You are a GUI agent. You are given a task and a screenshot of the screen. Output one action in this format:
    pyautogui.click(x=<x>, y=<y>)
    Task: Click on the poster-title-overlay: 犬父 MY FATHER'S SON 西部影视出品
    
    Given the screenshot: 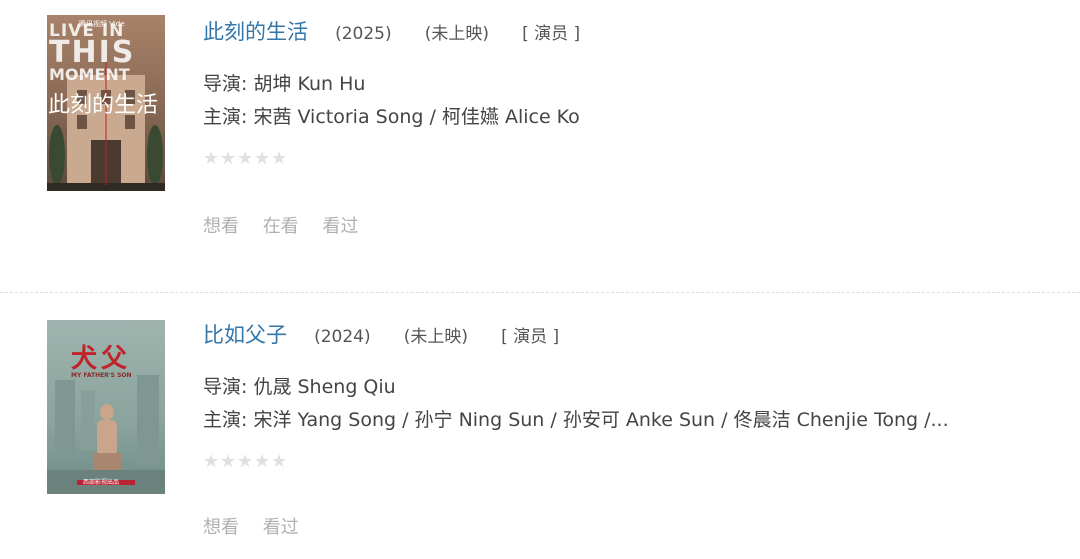 What is the action you would take?
    pyautogui.click(x=106, y=407)
    